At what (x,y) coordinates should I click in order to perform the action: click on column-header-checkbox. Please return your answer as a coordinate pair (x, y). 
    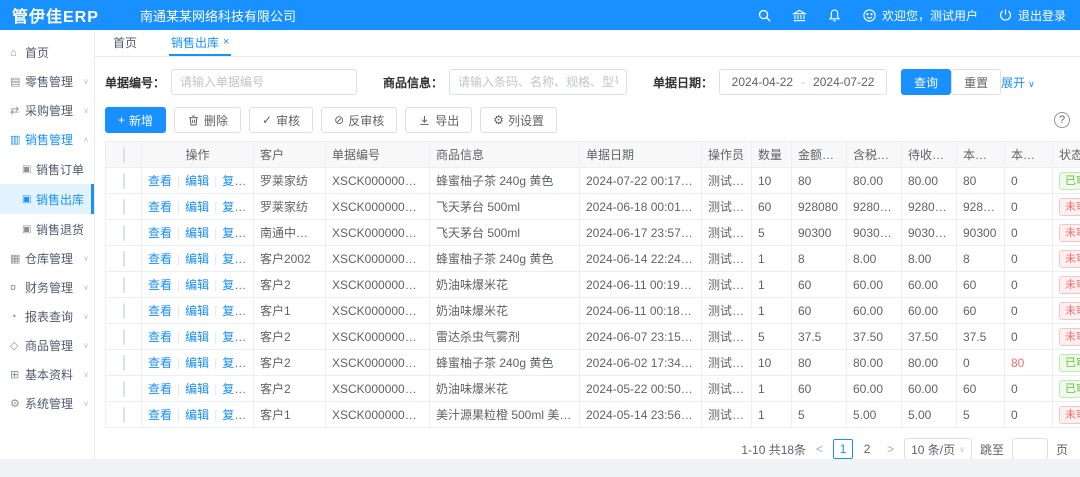
    Looking at the image, I should click on (123, 154).